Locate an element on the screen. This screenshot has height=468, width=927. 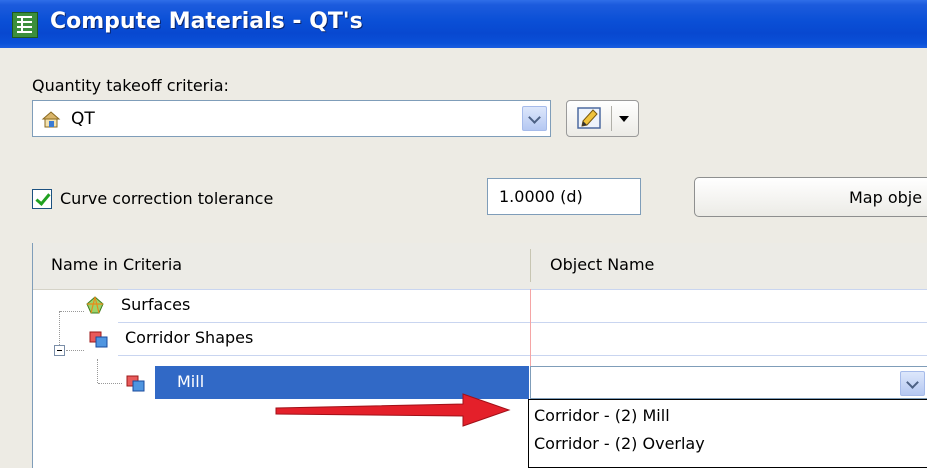
criteria-dropdown-button is located at coordinates (534, 118).